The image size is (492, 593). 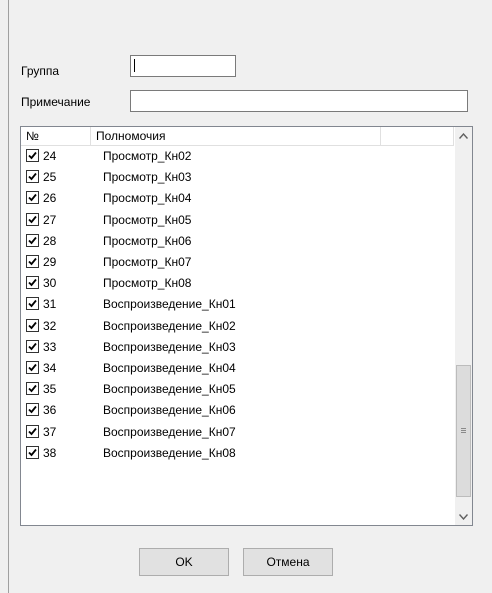 I want to click on column-header-empty, so click(x=417, y=136).